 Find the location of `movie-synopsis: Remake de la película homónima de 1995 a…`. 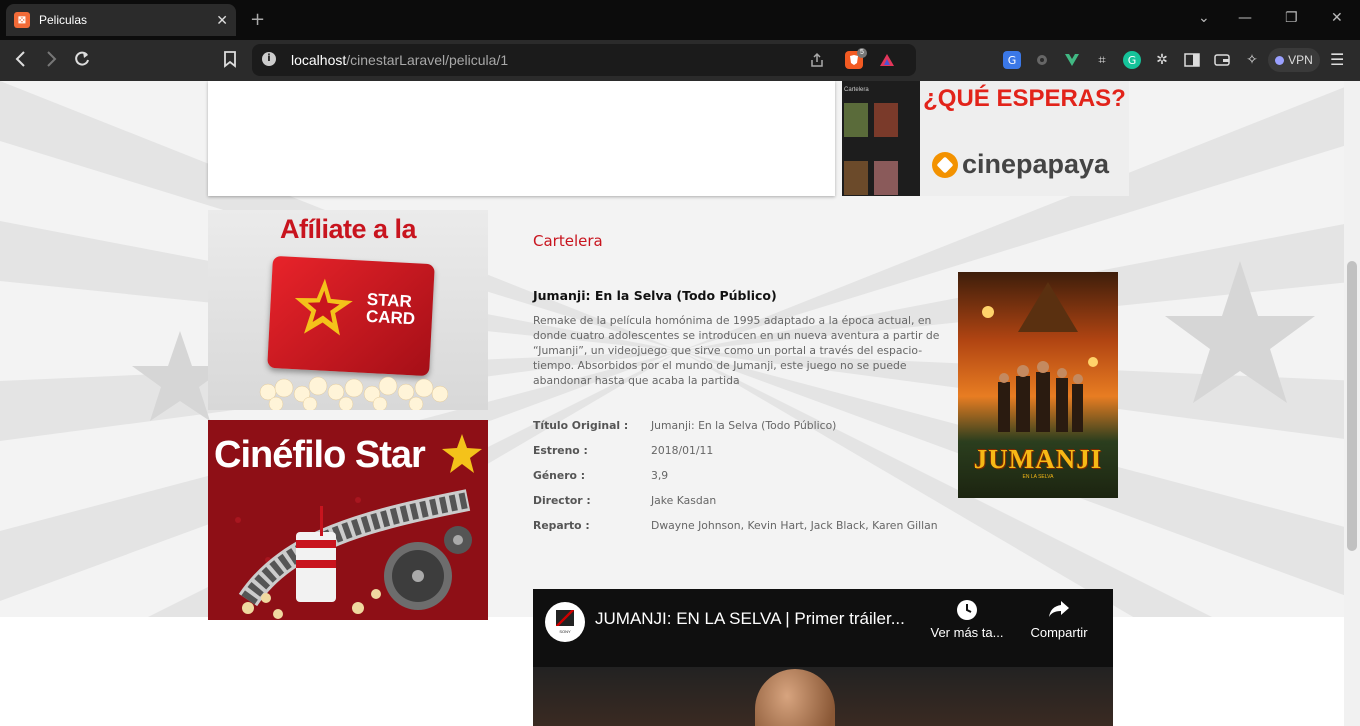

movie-synopsis: Remake de la película homónima de 1995 a… is located at coordinates (736, 350).